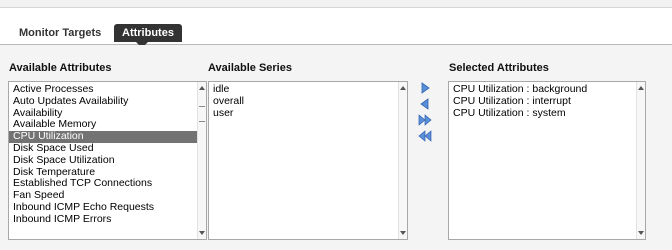 The width and height of the screenshot is (672, 250). I want to click on add-all-button, so click(425, 120).